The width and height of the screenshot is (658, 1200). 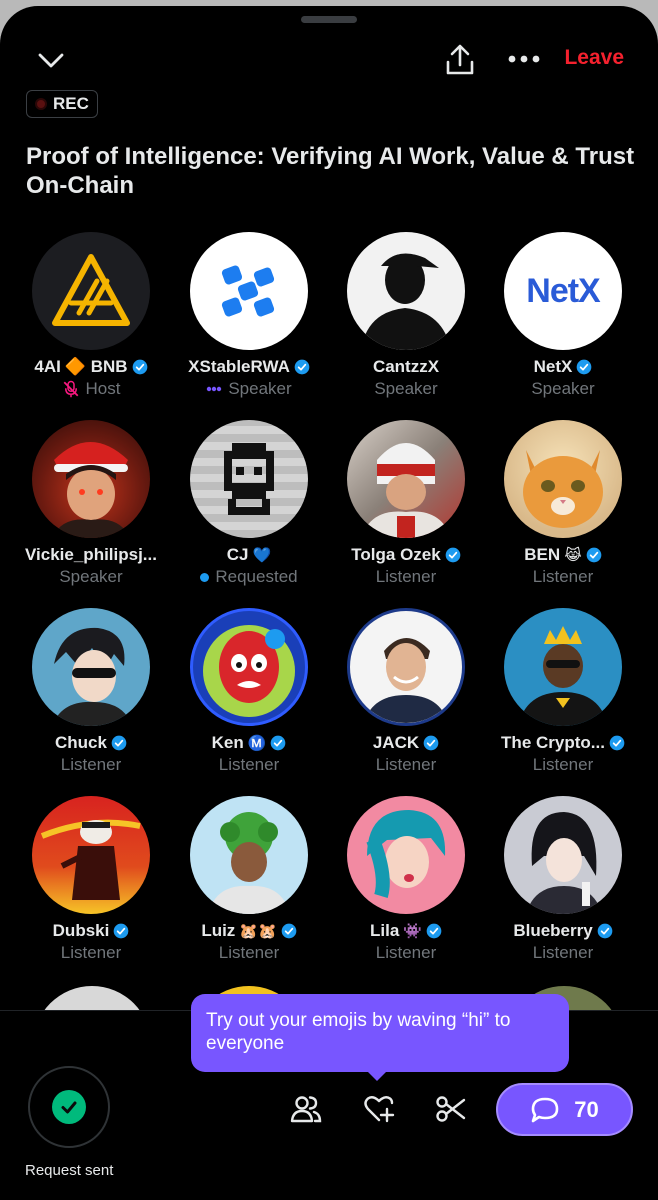 I want to click on record-dot-icon, so click(x=41, y=104).